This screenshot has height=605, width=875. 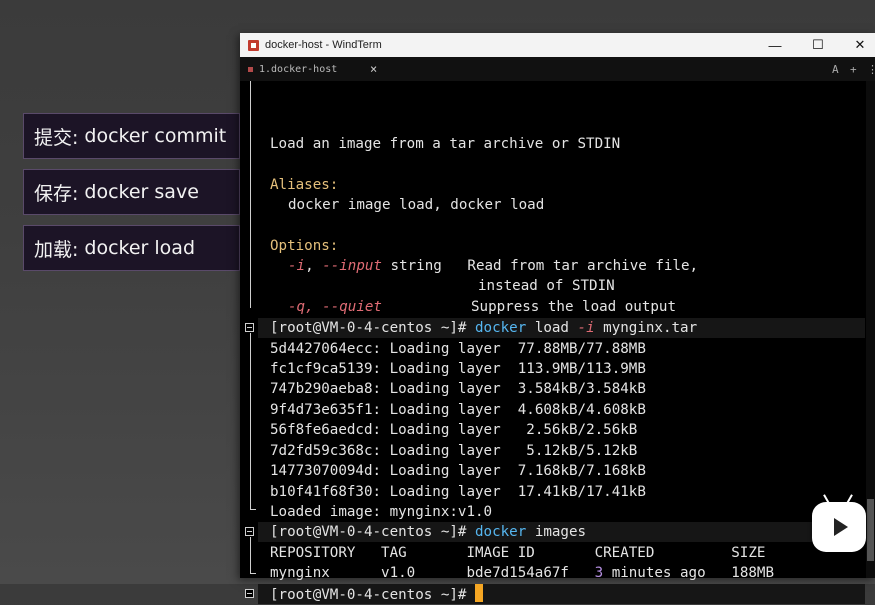 I want to click on option-type: string, so click(x=416, y=266).